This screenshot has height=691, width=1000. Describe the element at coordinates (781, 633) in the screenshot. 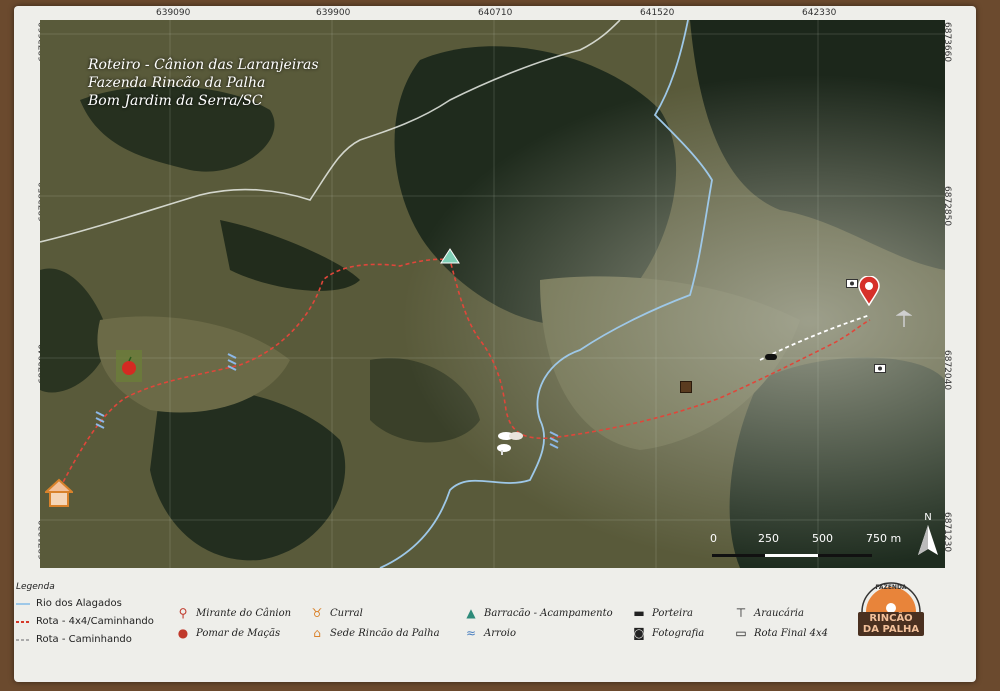

I see `legend-item-rota-final: ▭ Rota Final 4x4` at that location.